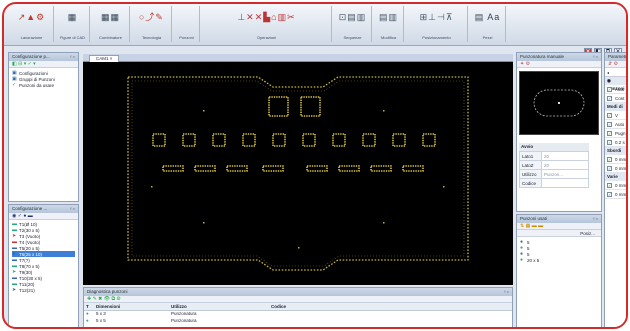 The image size is (630, 331). What do you see at coordinates (559, 57) in the screenshot?
I see `manual-panel-title: Punzonatura manuale ᵡ ×` at bounding box center [559, 57].